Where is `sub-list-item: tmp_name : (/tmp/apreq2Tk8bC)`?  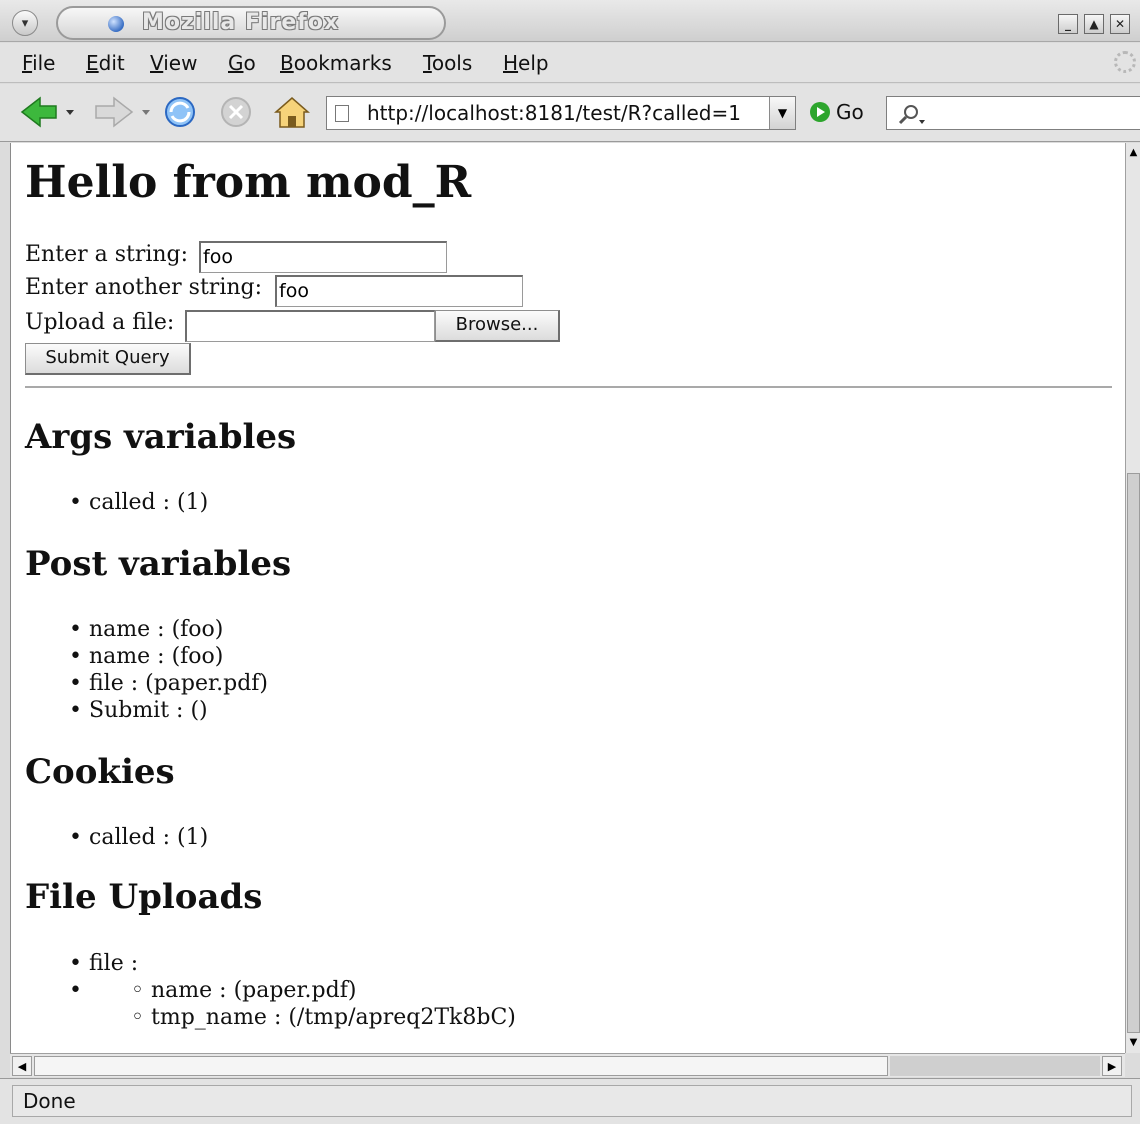 sub-list-item: tmp_name : (/tmp/apreq2Tk8bC) is located at coordinates (322, 1017).